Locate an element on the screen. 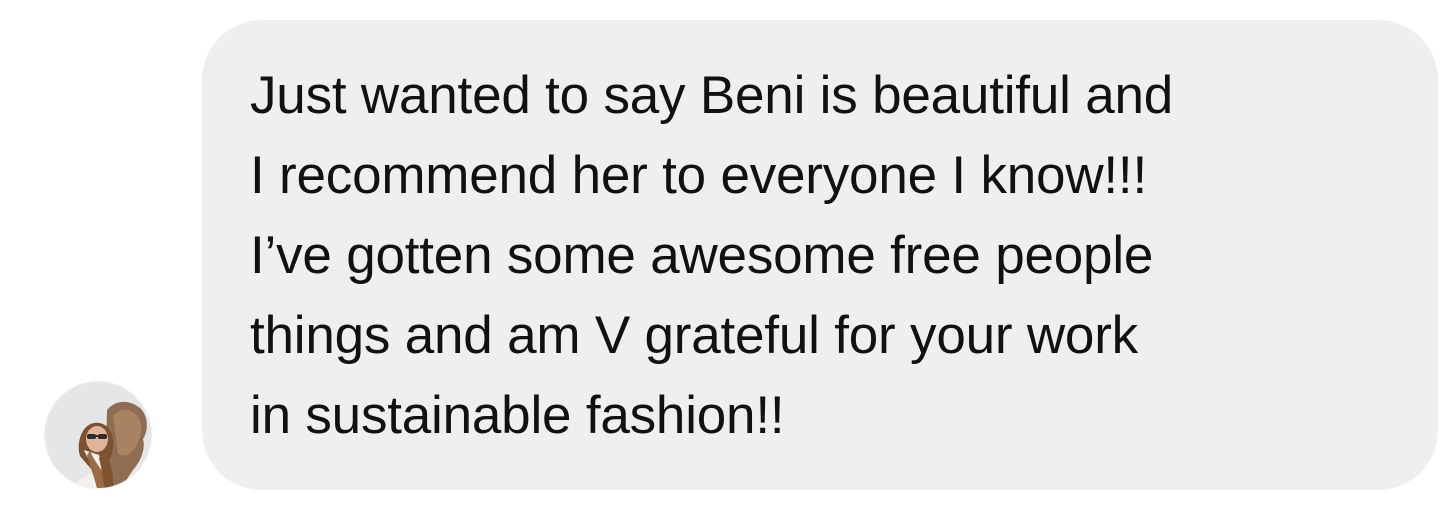  message-line: I’ve gotten some awesome free people is located at coordinates (702, 255).